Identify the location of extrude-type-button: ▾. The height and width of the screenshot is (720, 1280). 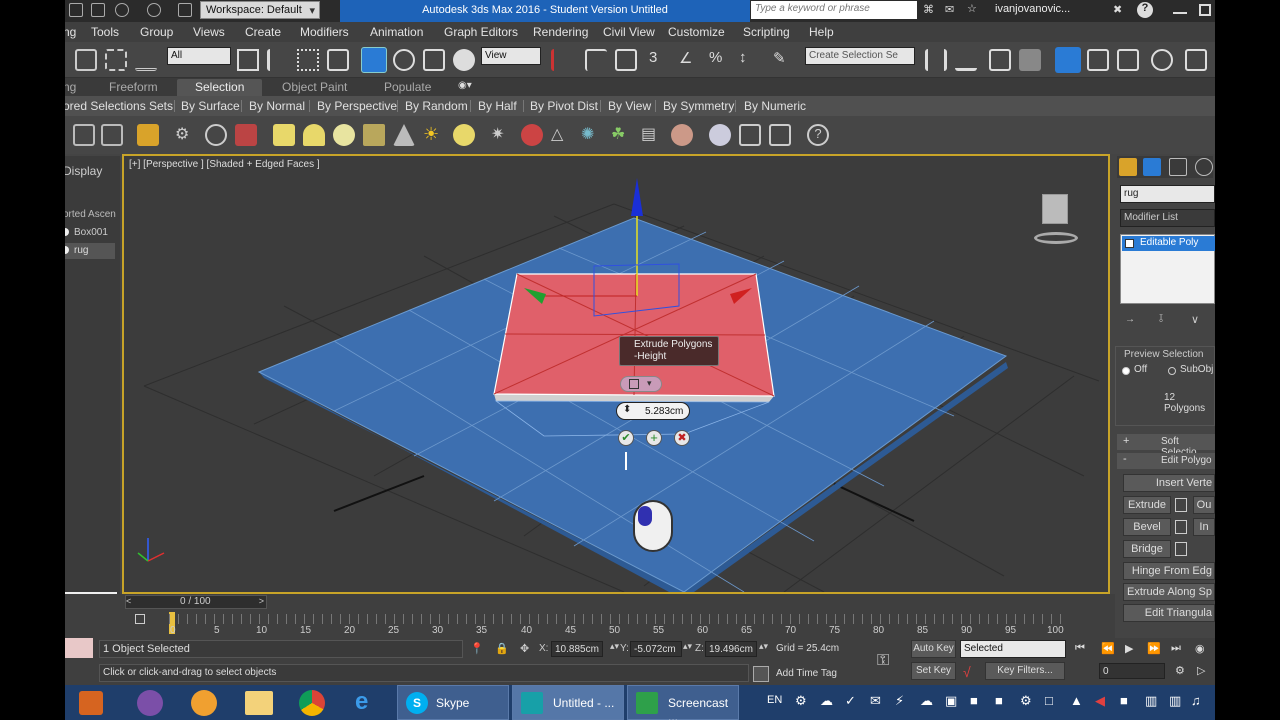
(641, 384).